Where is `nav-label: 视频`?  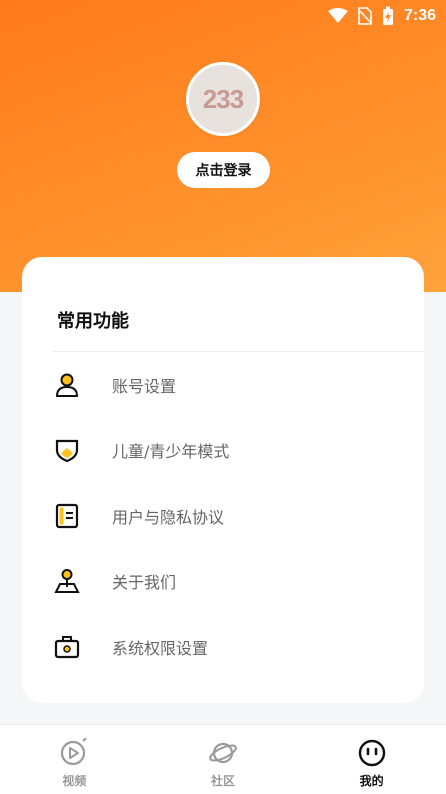
nav-label: 视频 is located at coordinates (74, 781).